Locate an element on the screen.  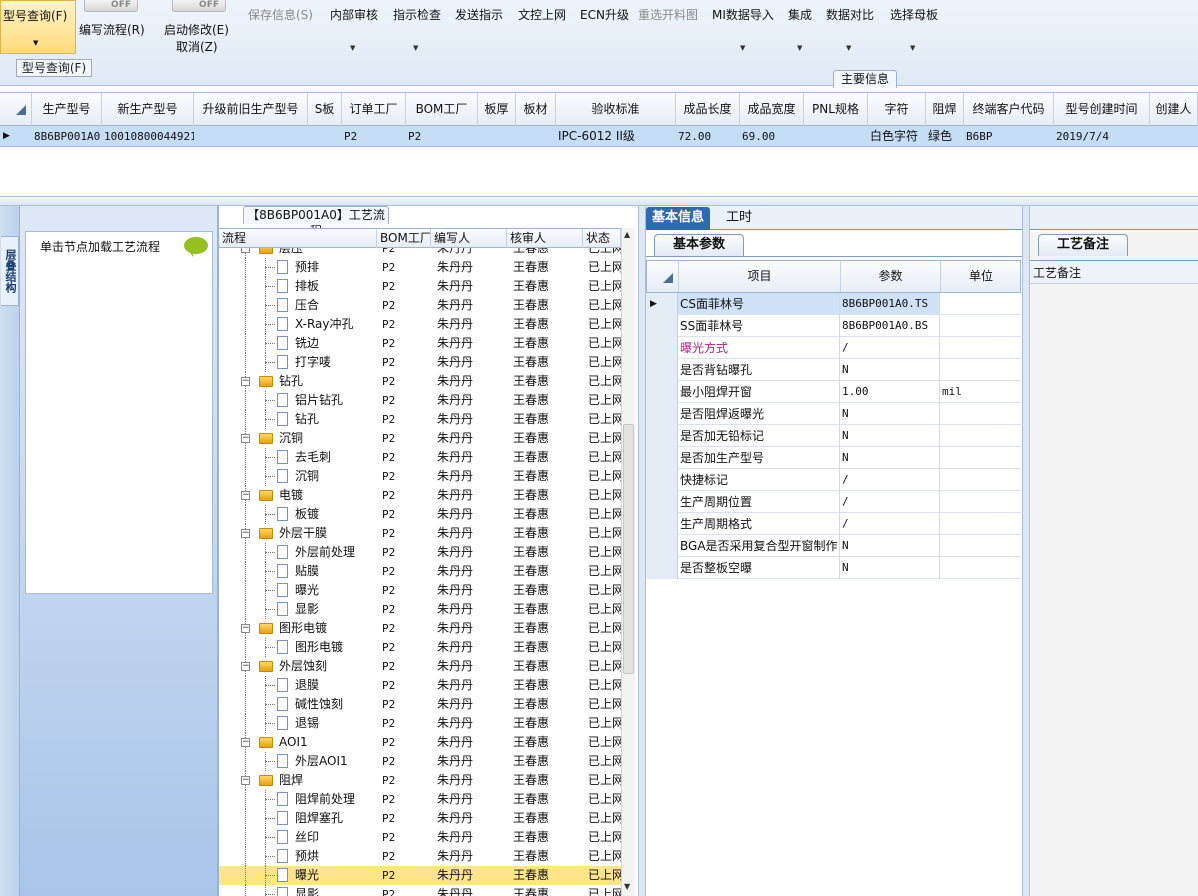
mi-data-import-button: MI数据导入 ▼ is located at coordinates (743, 29).